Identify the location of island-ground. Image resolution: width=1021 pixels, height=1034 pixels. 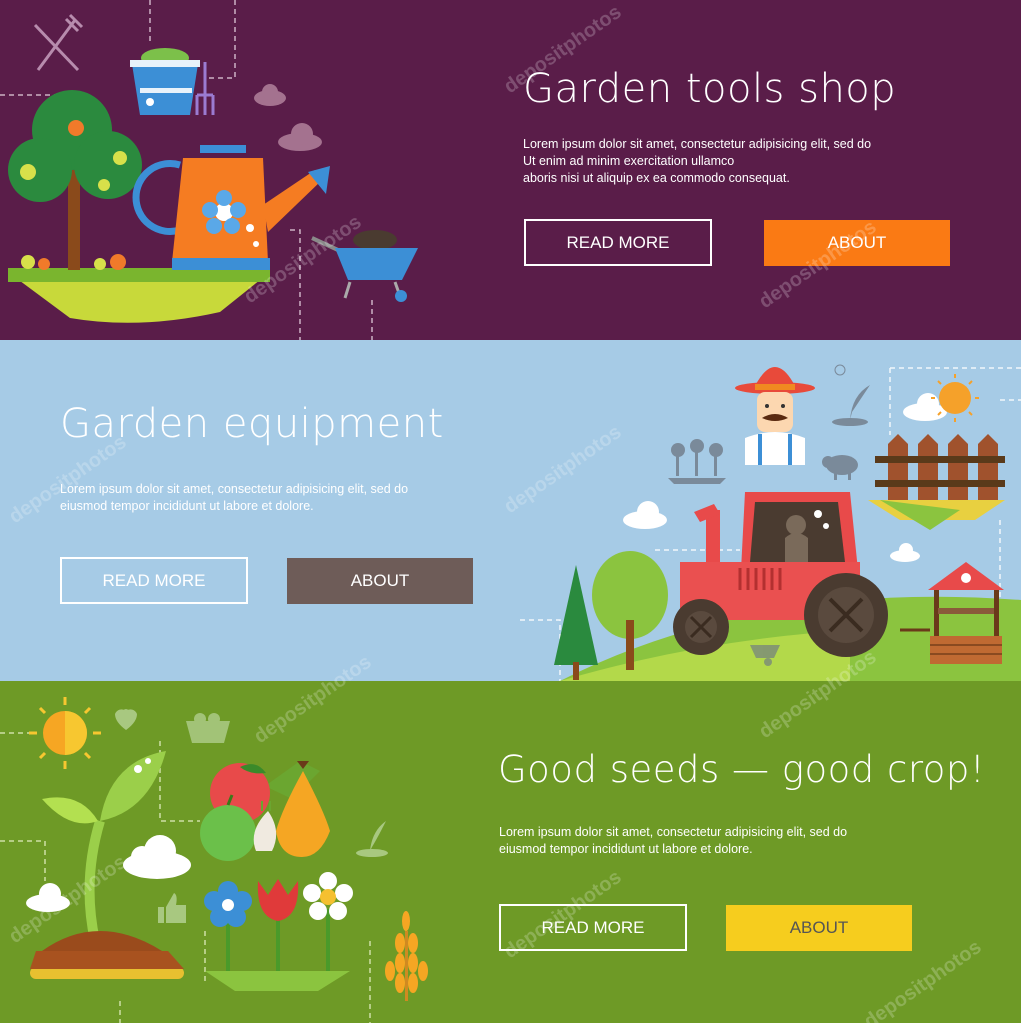
(139, 295).